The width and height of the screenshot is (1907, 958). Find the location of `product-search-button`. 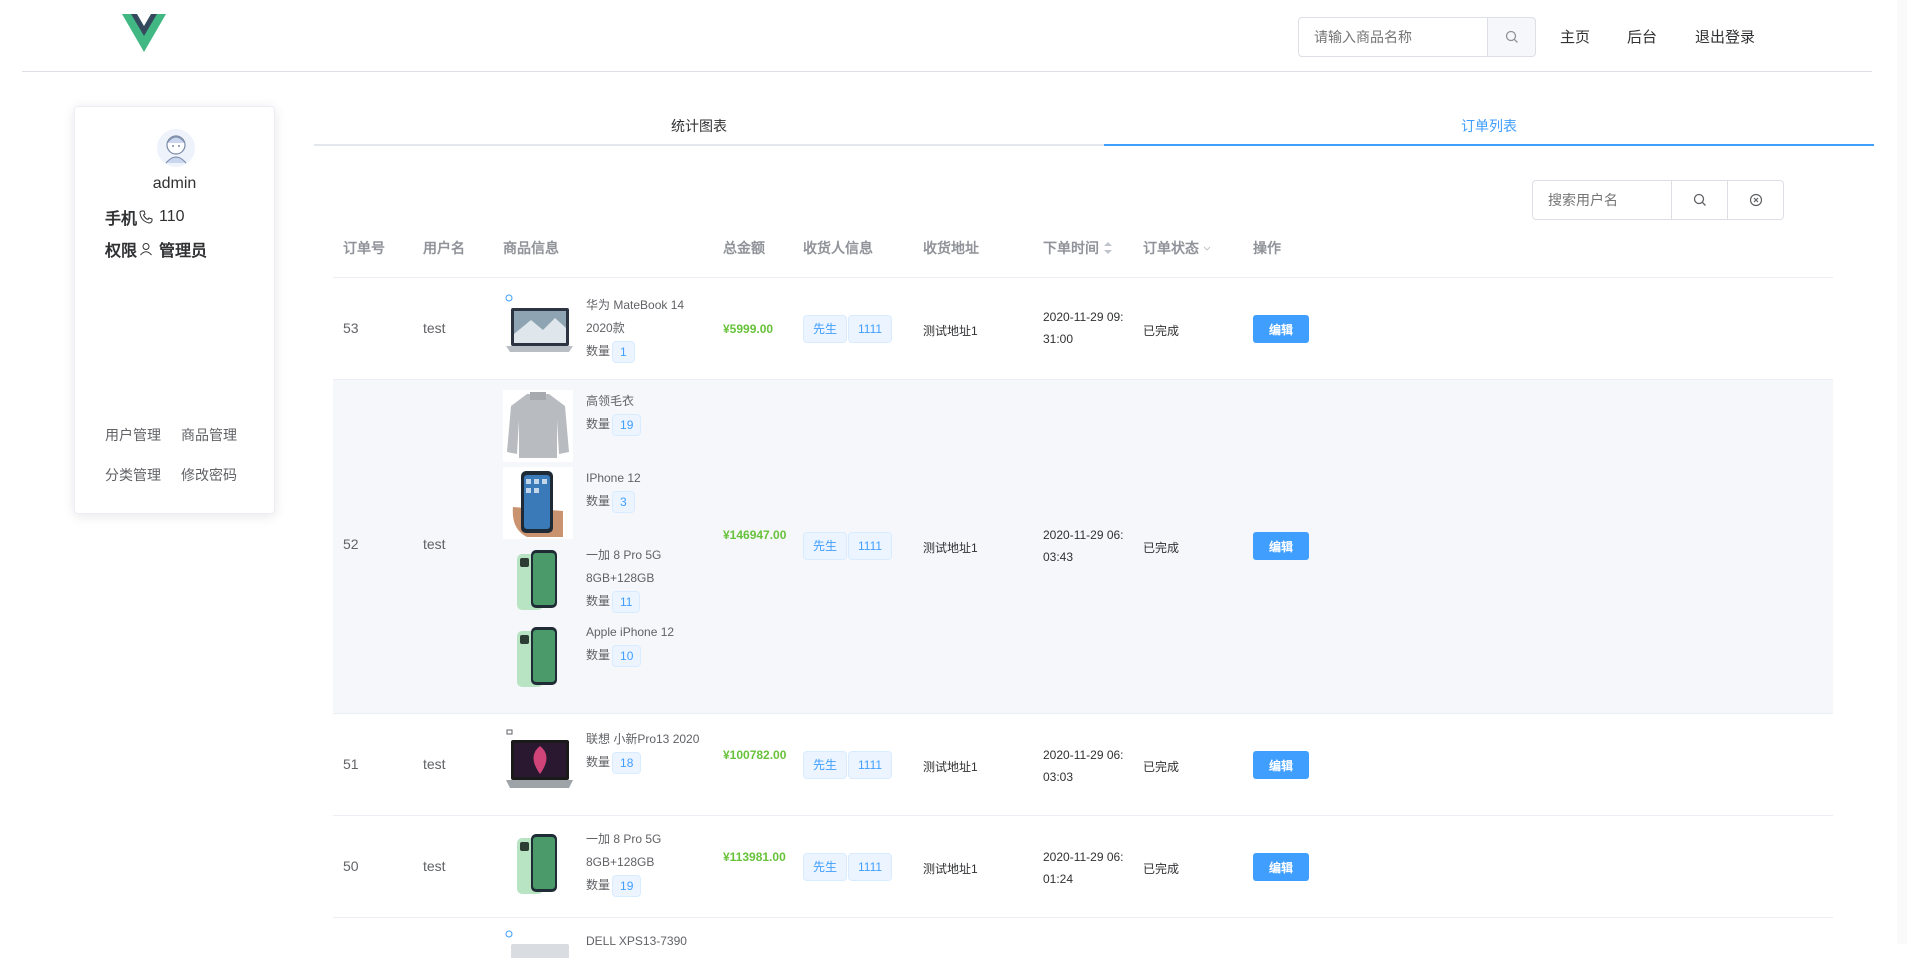

product-search-button is located at coordinates (1512, 37).